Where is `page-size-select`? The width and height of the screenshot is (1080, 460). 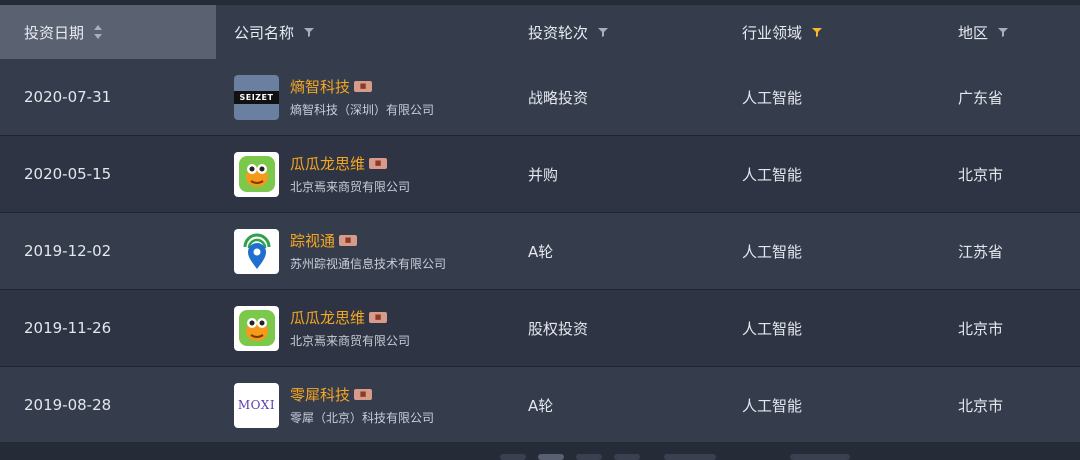 page-size-select is located at coordinates (690, 457).